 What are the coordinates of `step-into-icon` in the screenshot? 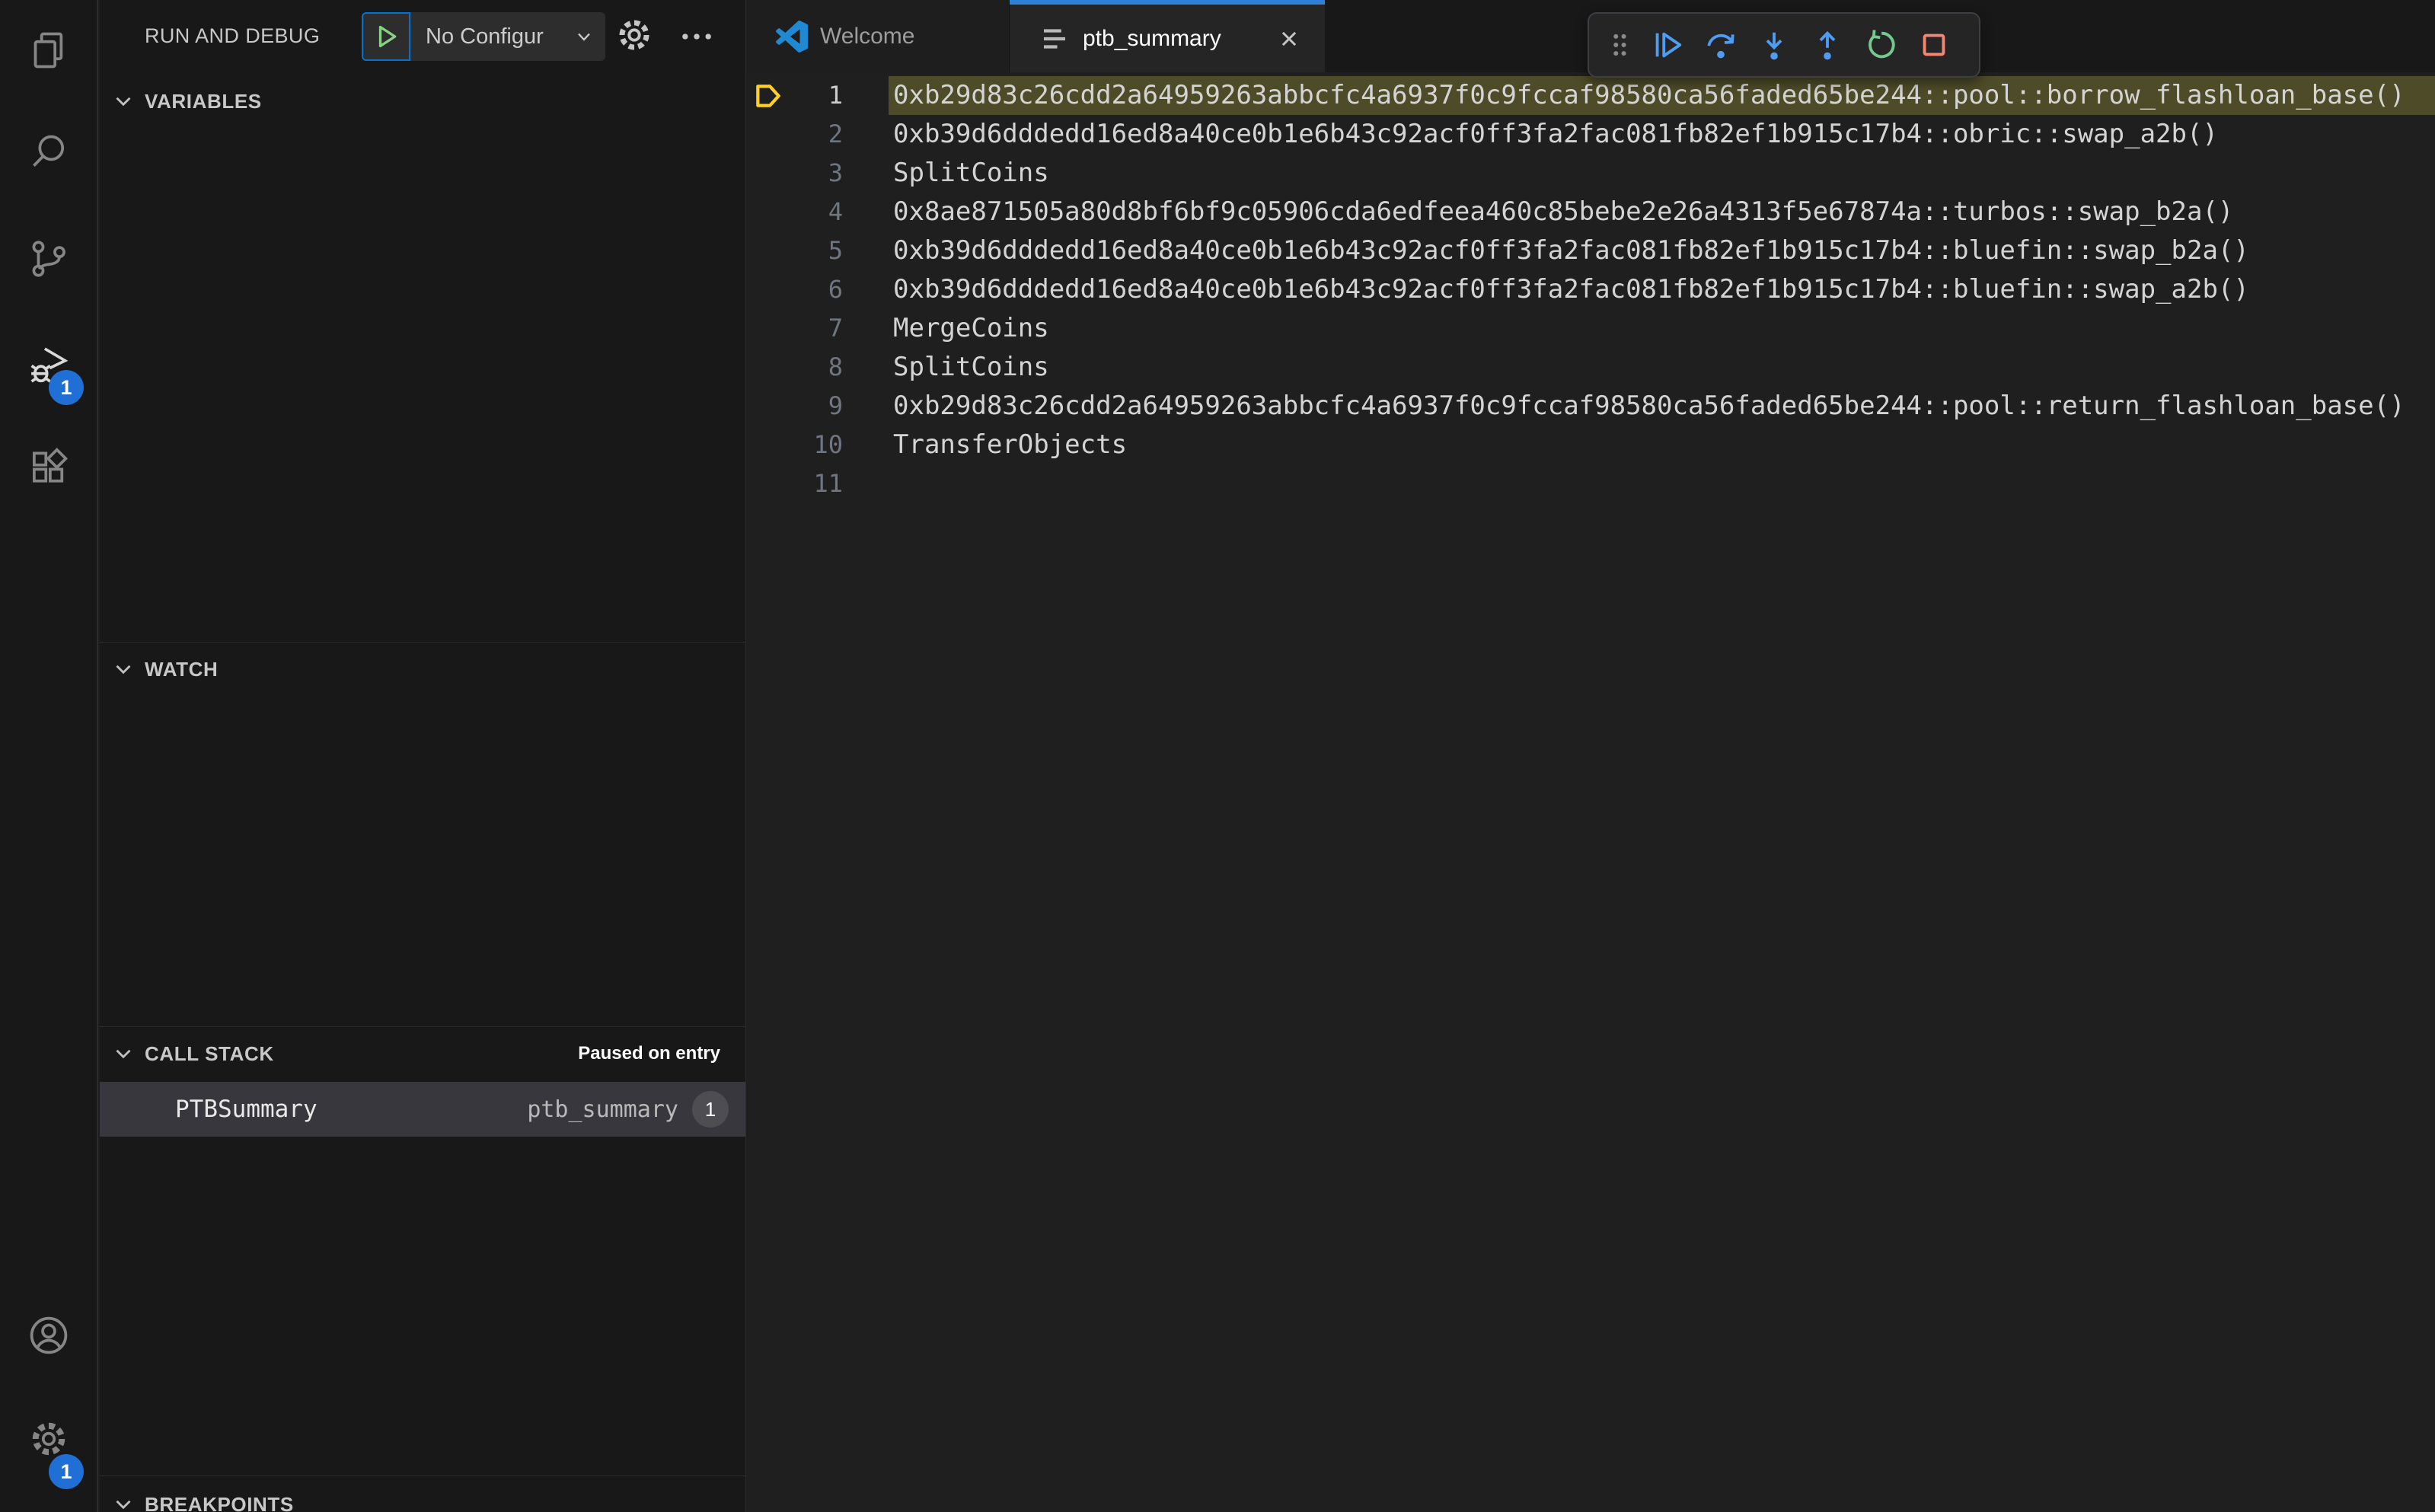 It's located at (1774, 46).